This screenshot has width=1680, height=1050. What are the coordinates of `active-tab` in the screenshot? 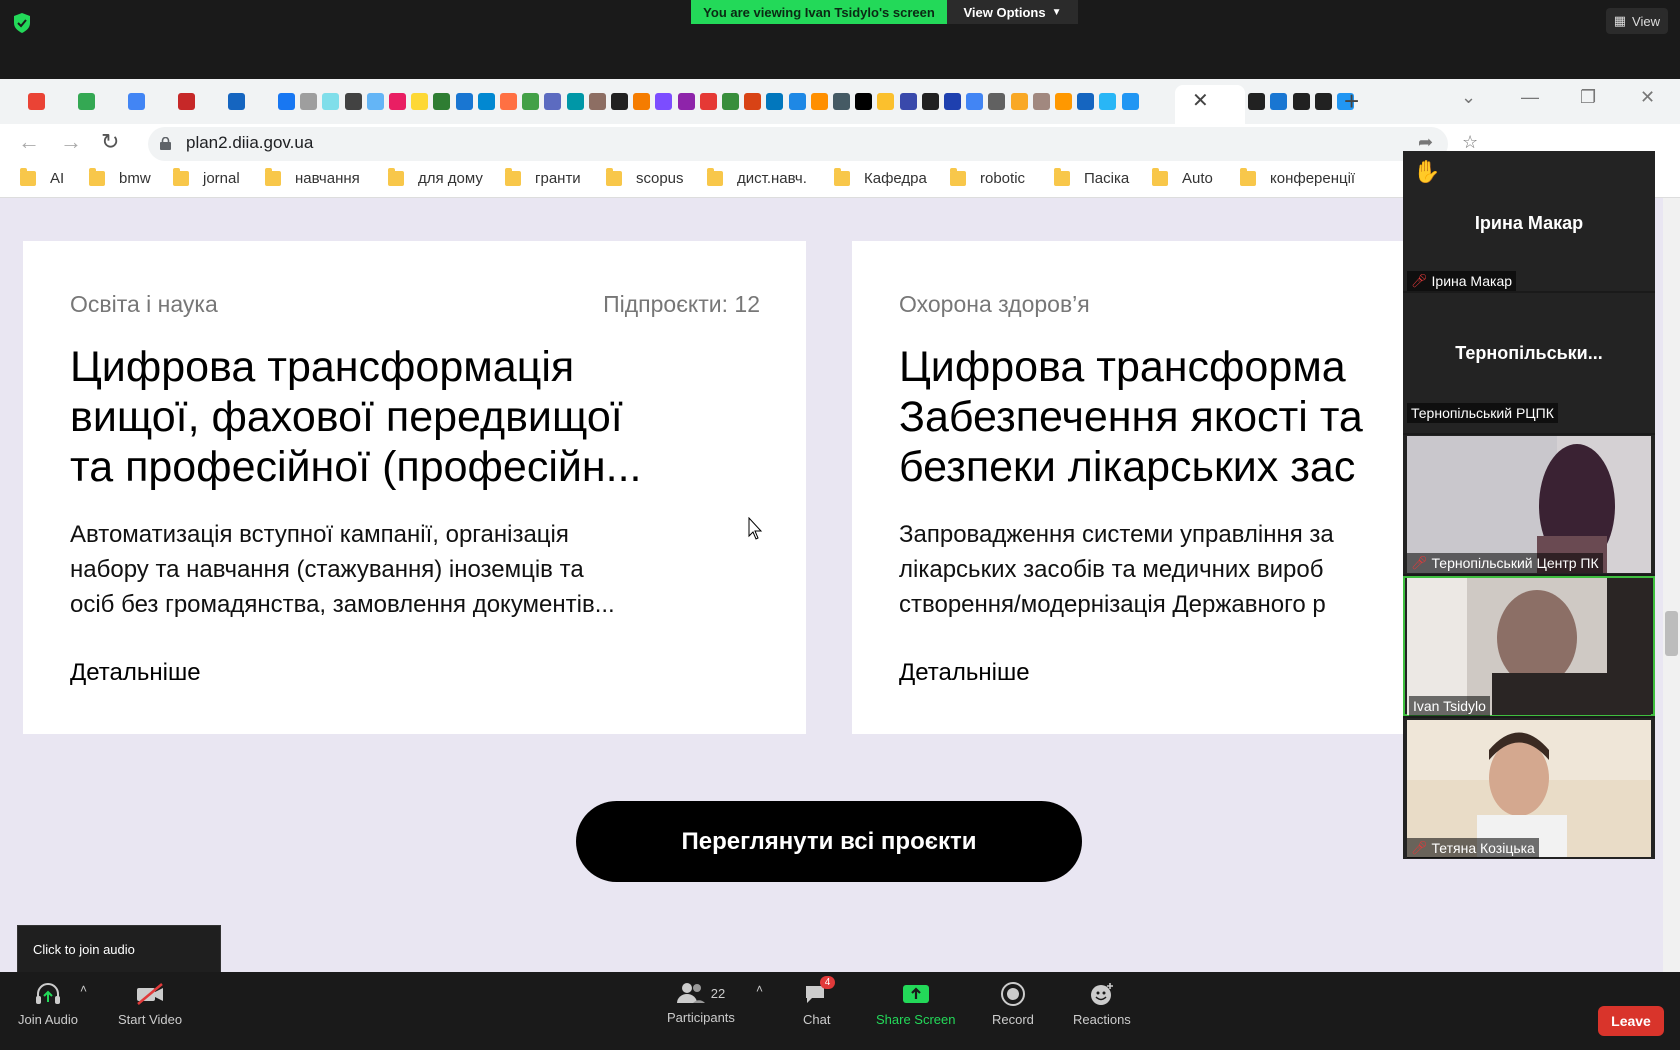 It's located at (1210, 104).